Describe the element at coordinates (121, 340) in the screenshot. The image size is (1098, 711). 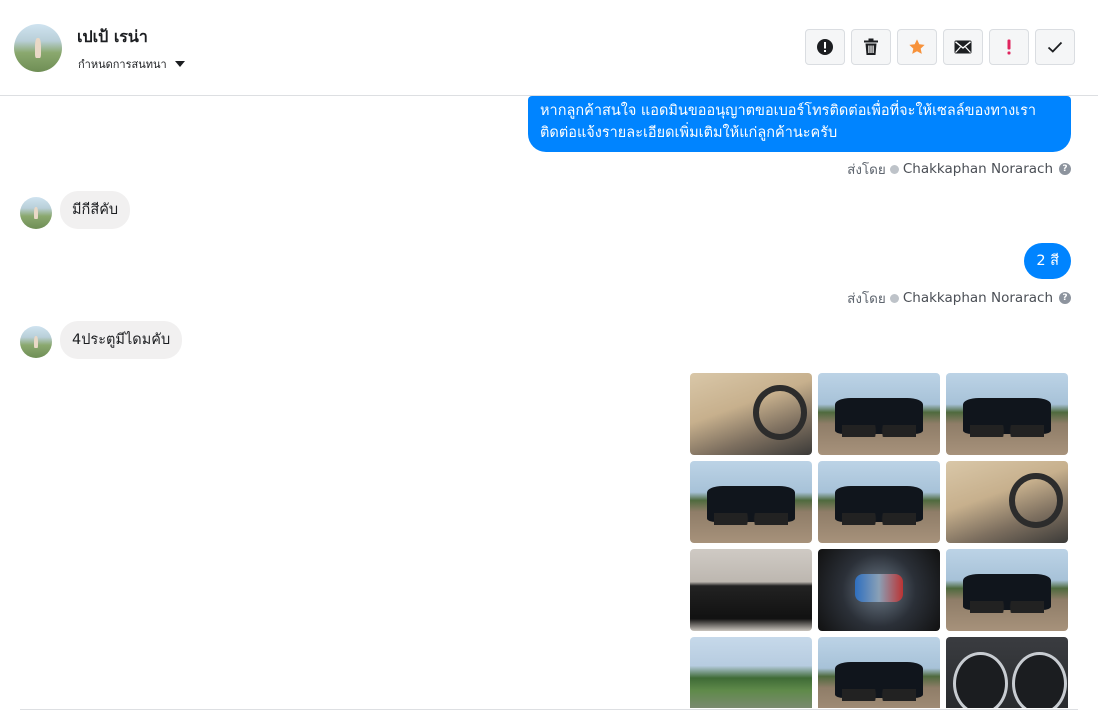
I see `incoming-message: 4ประตูมีไดมคับ` at that location.